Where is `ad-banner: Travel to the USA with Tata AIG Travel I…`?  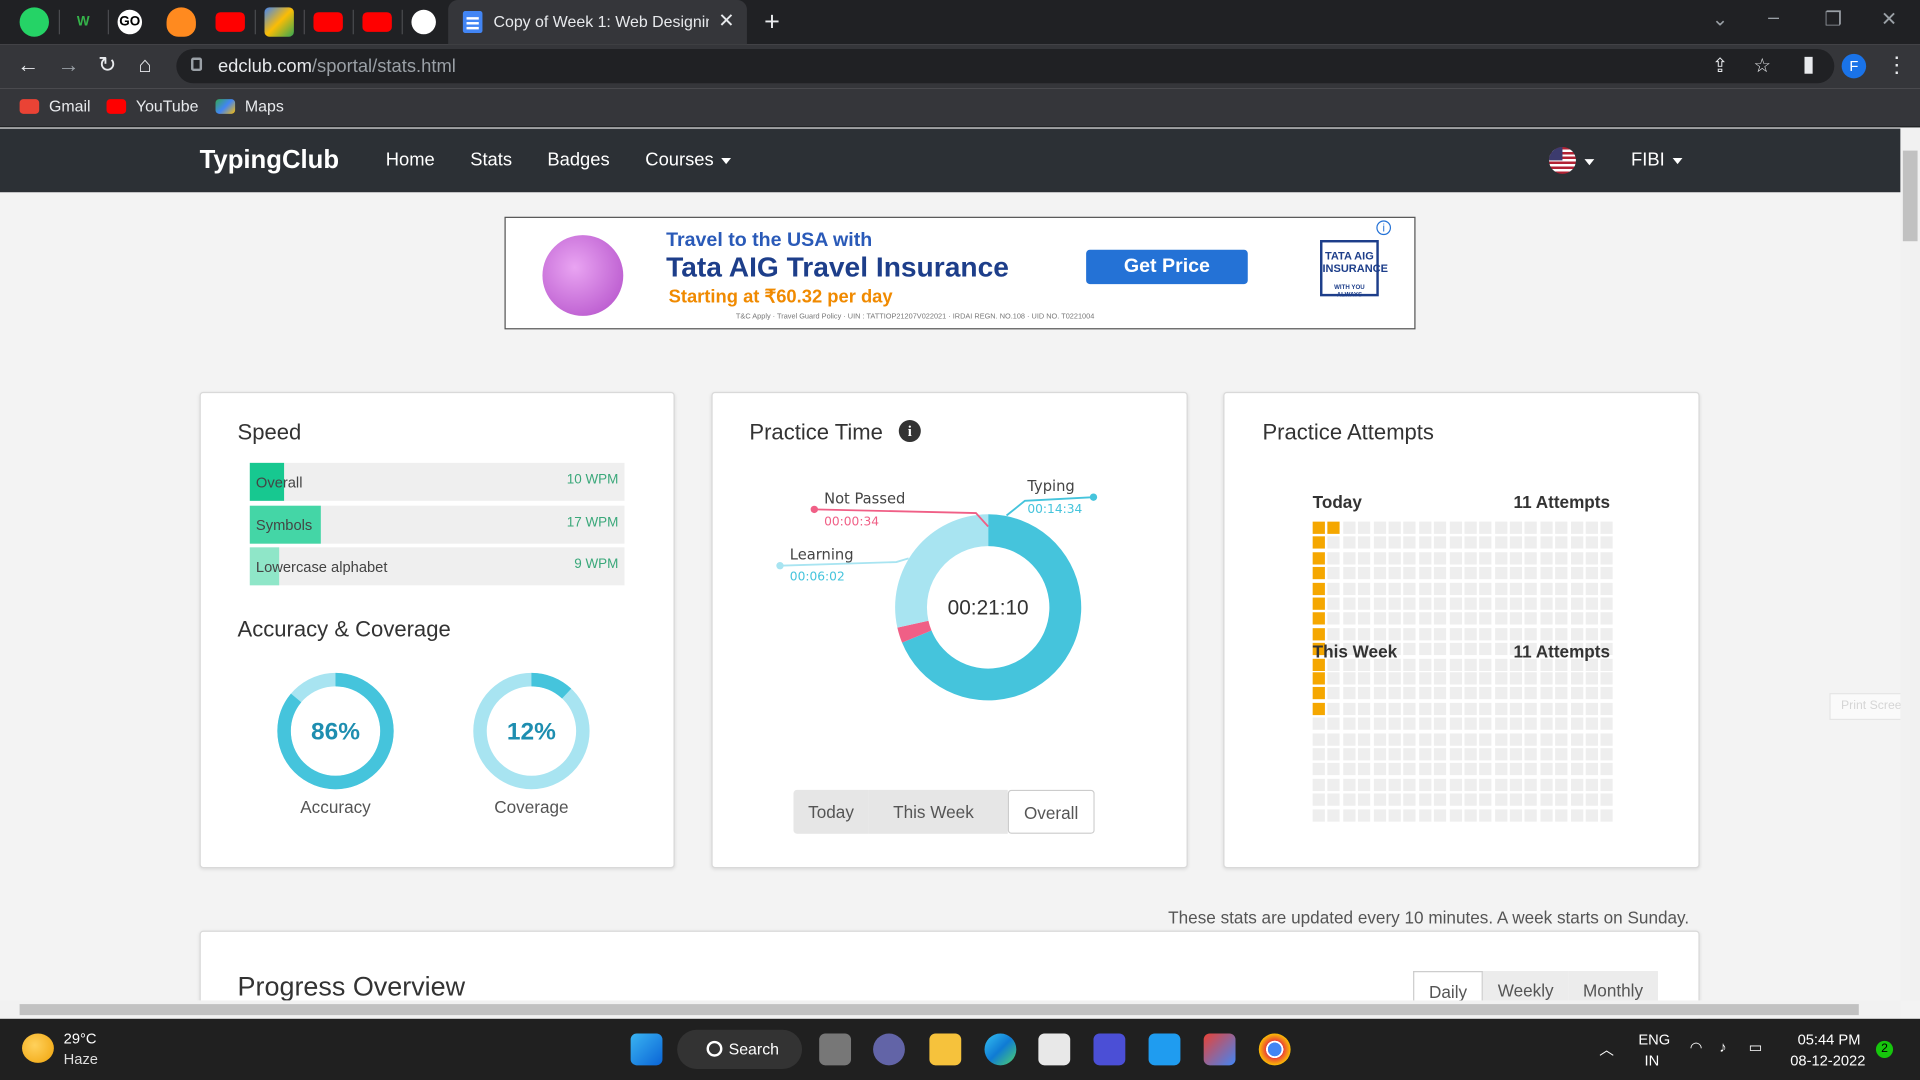 ad-banner: Travel to the USA with Tata AIG Travel I… is located at coordinates (960, 273).